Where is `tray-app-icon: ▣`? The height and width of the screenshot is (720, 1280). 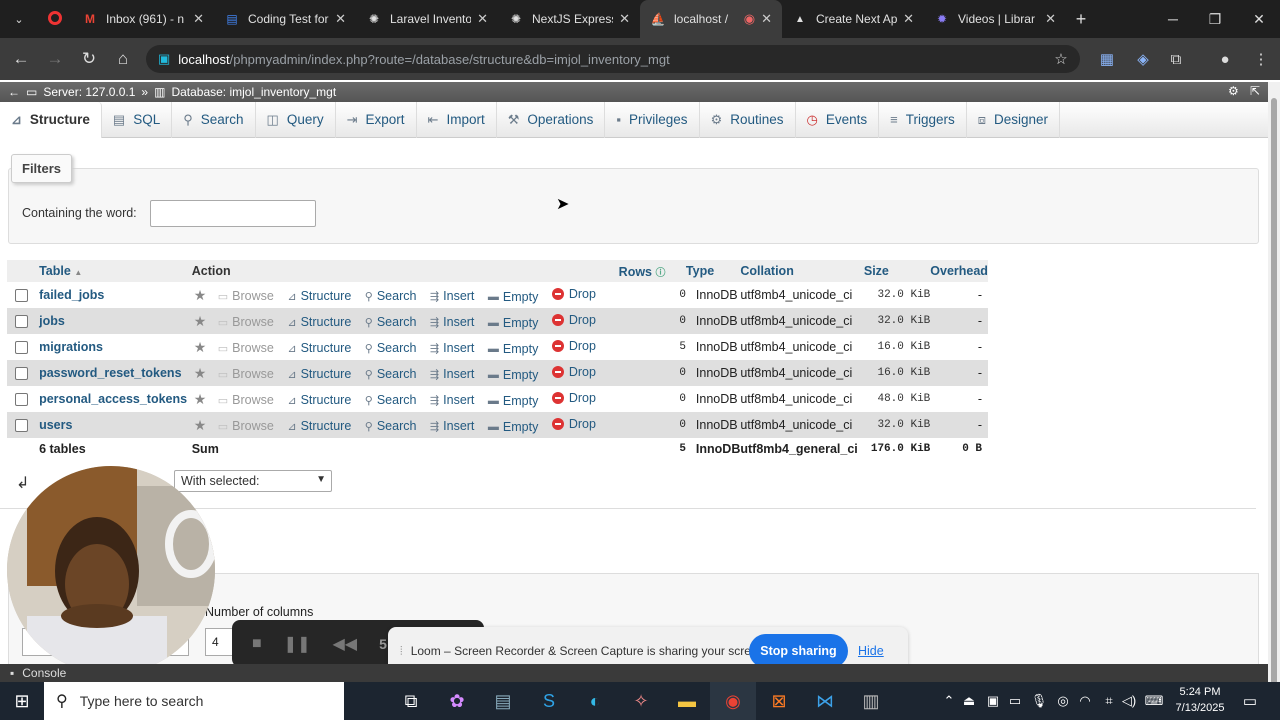 tray-app-icon: ▣ is located at coordinates (993, 701).